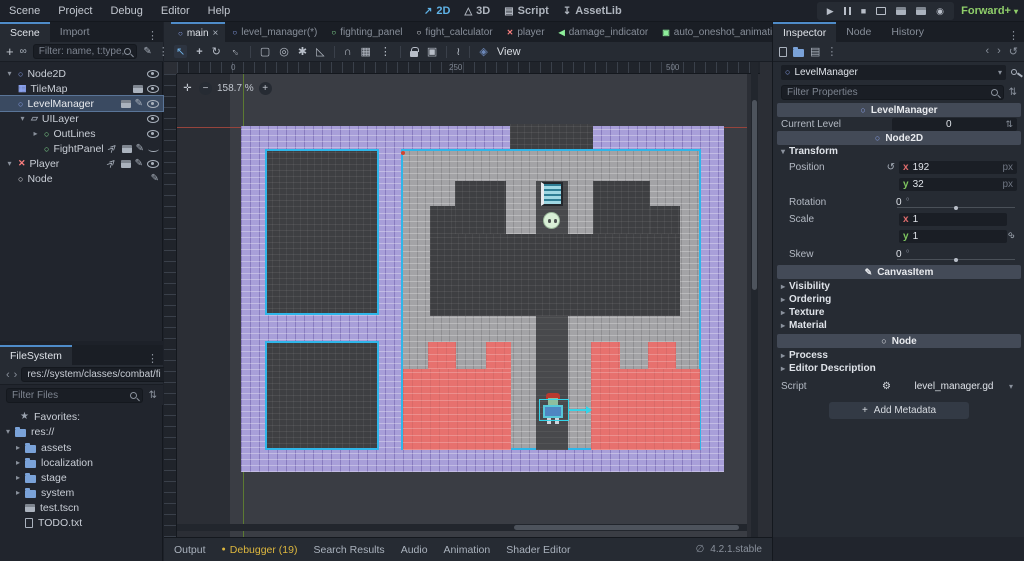  I want to click on fs-row-testtscn: test.tscn, so click(81, 507).